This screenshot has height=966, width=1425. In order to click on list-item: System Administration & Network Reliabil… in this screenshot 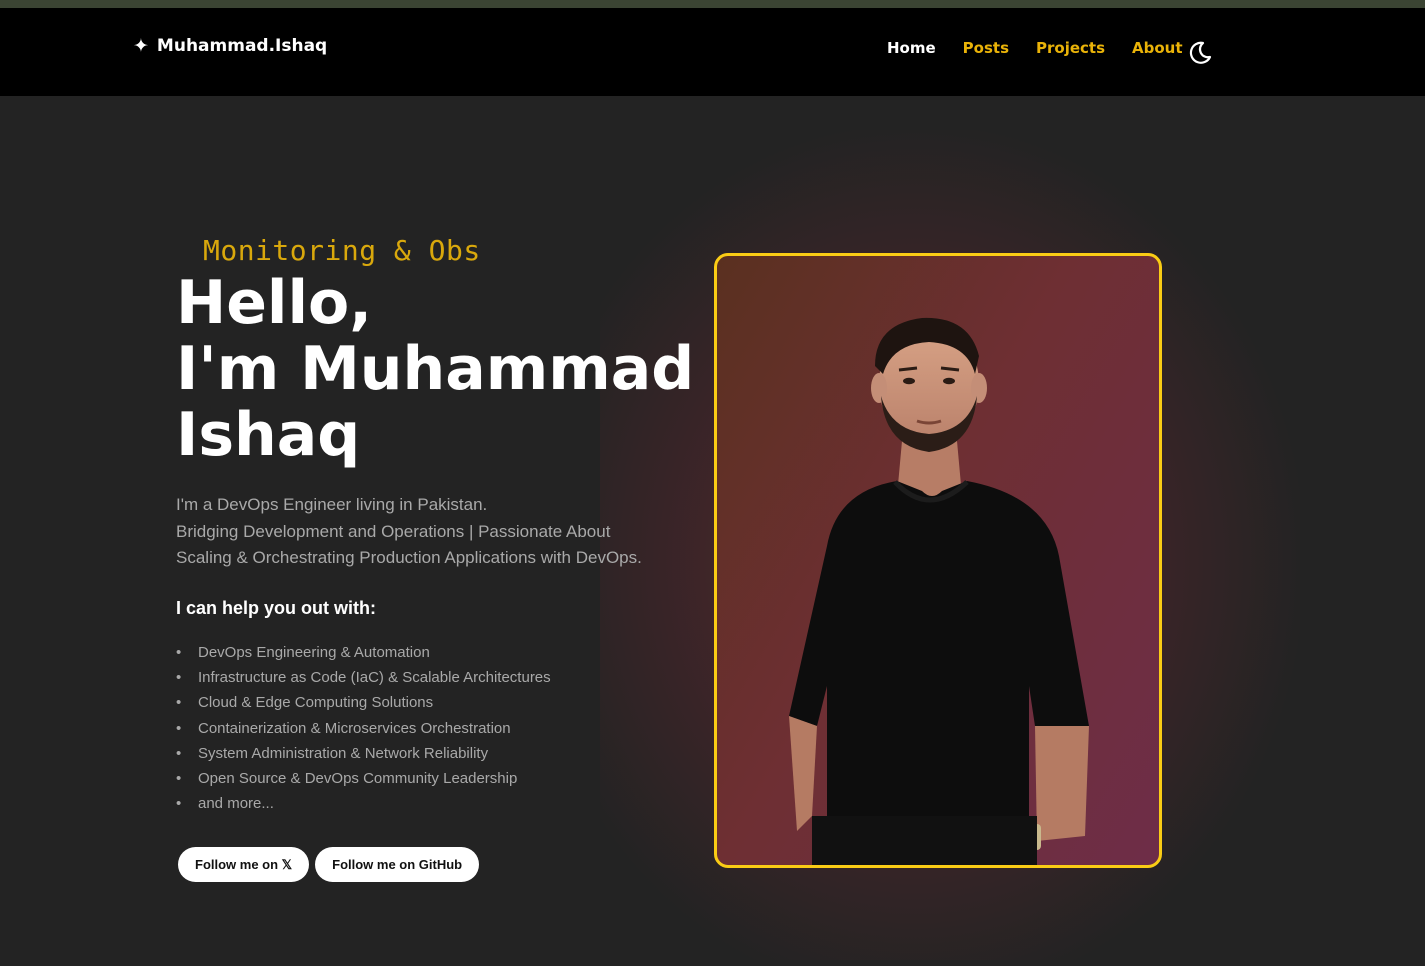, I will do `click(363, 753)`.